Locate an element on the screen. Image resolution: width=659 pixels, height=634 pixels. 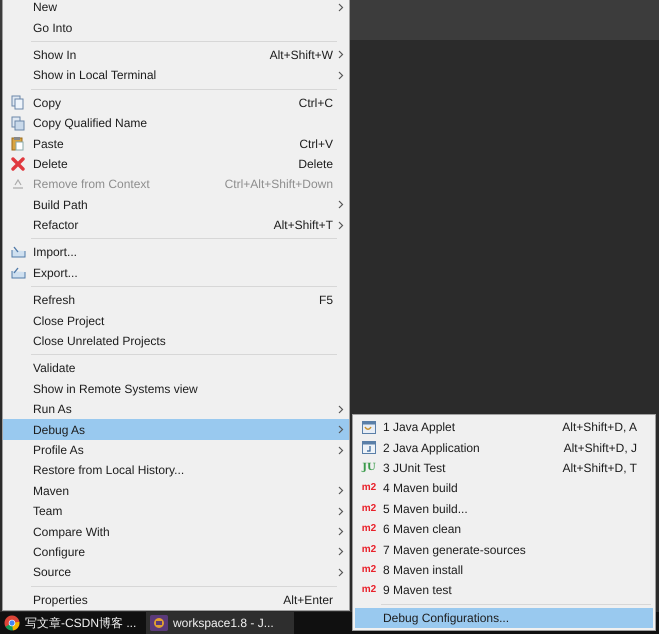
menu-item: Close Unrelated Projects is located at coordinates (176, 341).